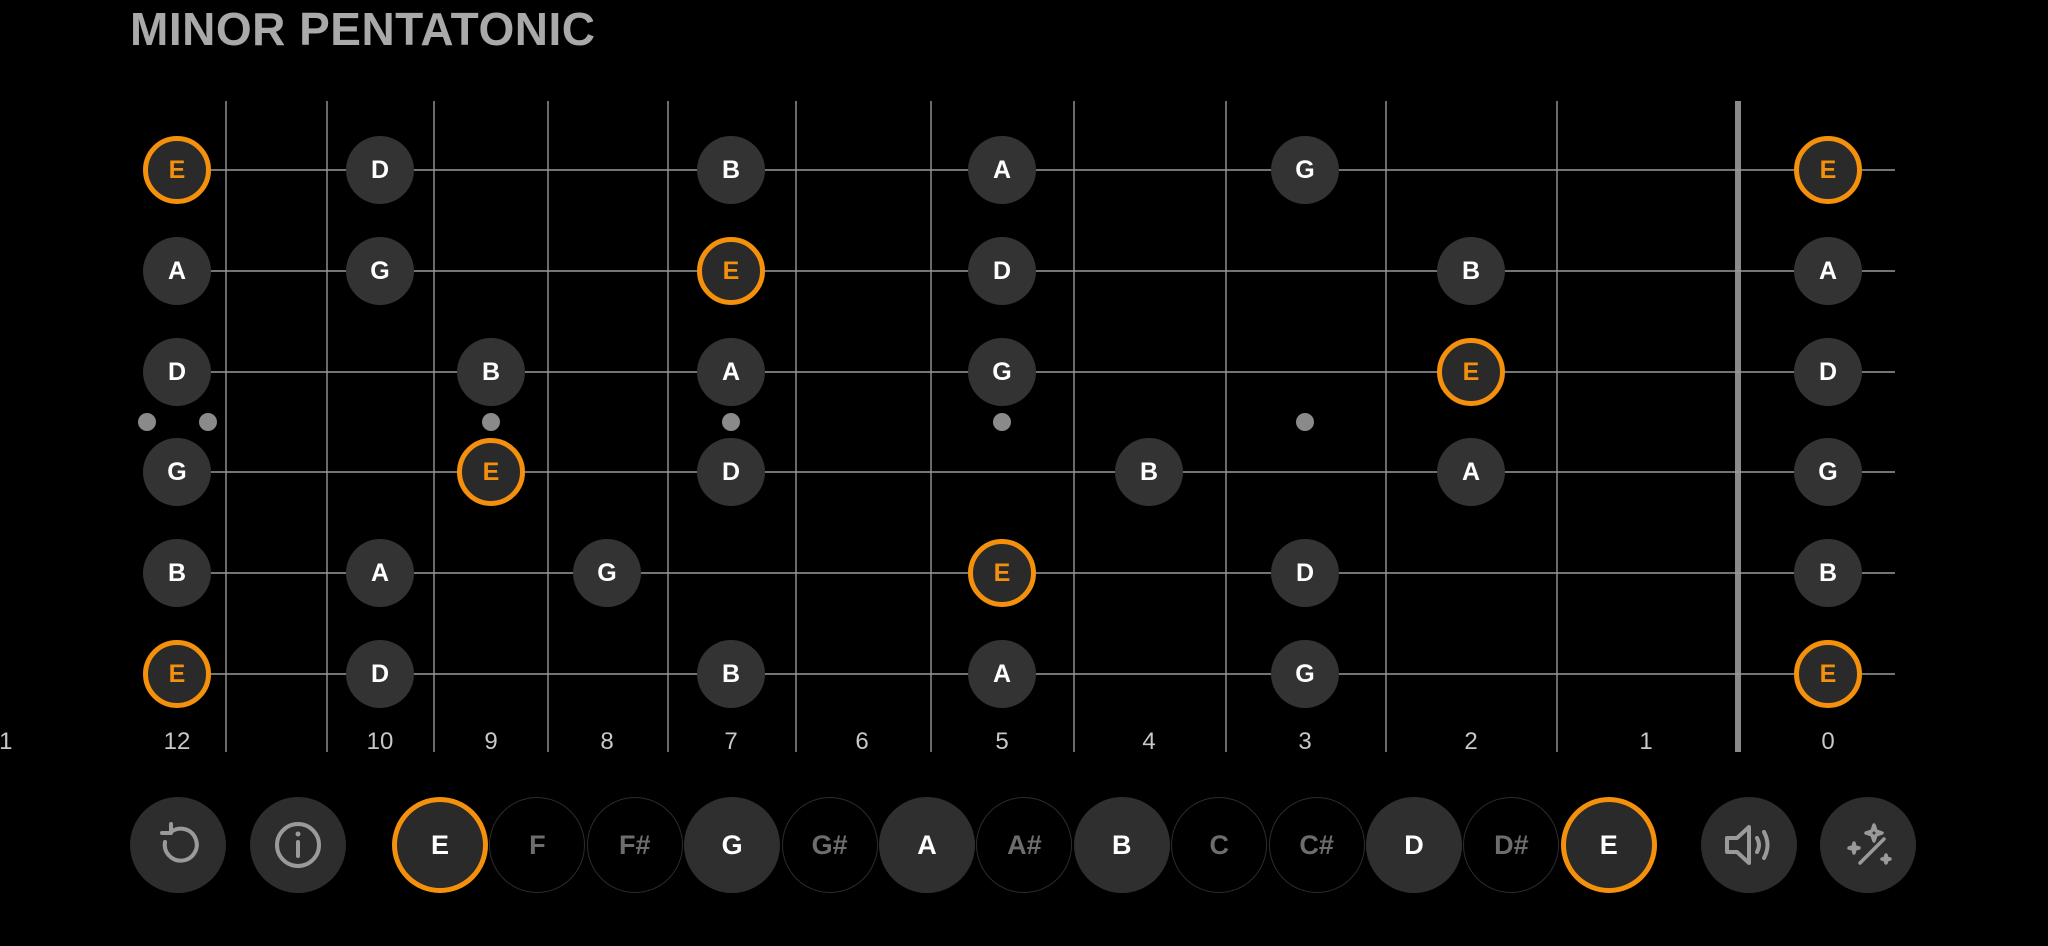  I want to click on speaker-icon, so click(1747, 845).